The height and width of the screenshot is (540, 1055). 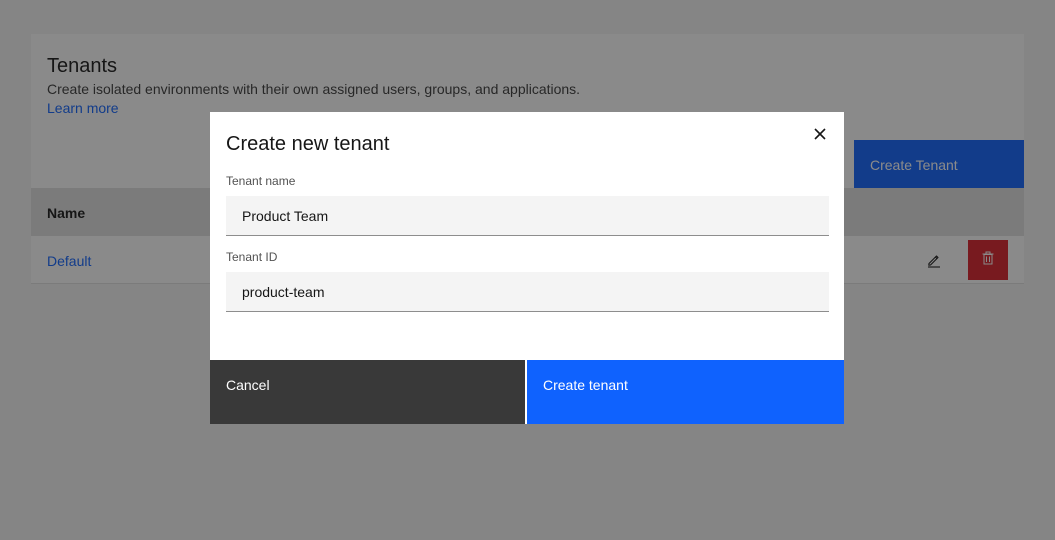 I want to click on tenant-name-input, so click(x=527, y=216).